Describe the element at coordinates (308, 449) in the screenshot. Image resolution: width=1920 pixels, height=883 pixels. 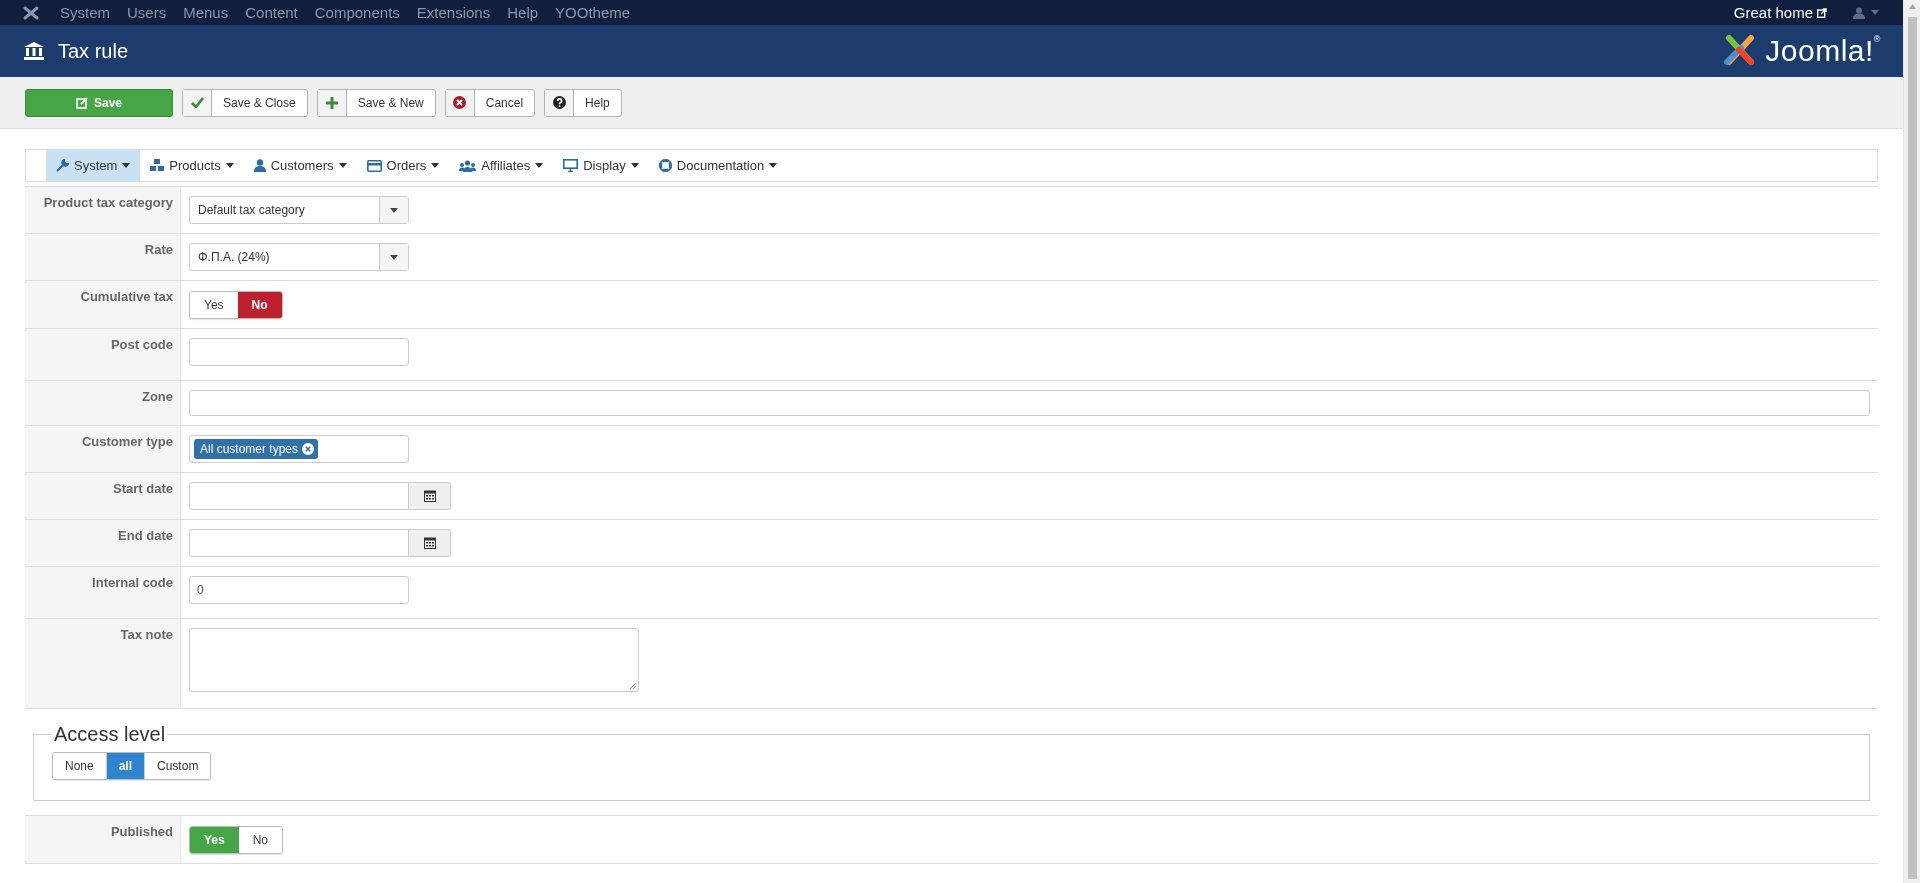
I see `remove-icon` at that location.